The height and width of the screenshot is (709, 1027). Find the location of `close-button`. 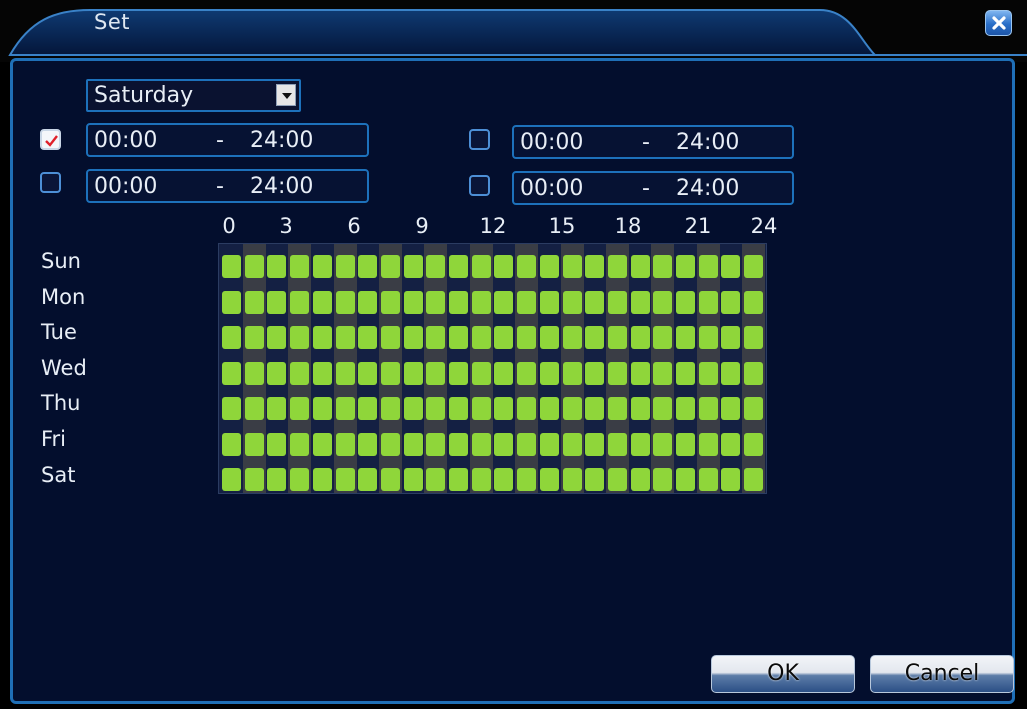

close-button is located at coordinates (998, 23).